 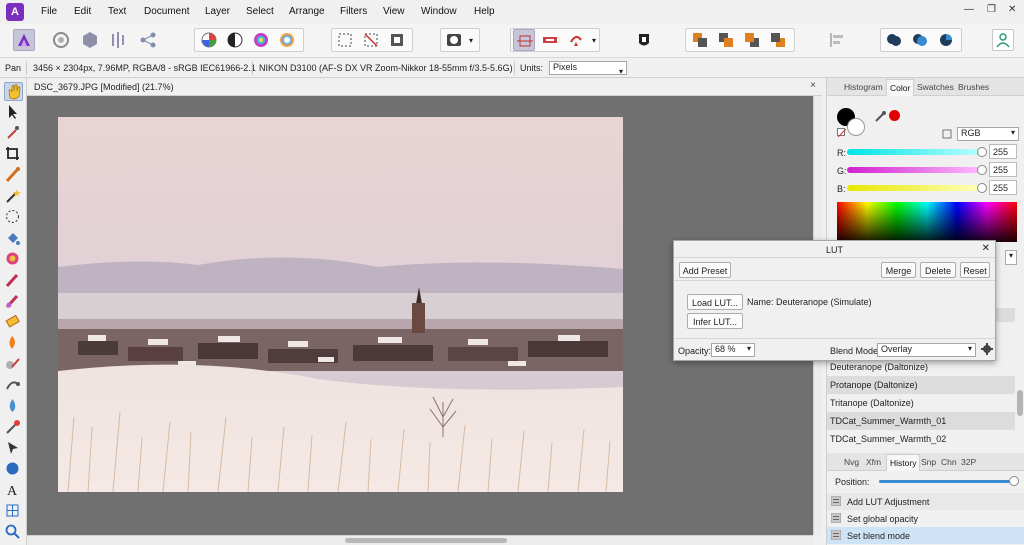 What do you see at coordinates (947, 481) in the screenshot?
I see `position-slider` at bounding box center [947, 481].